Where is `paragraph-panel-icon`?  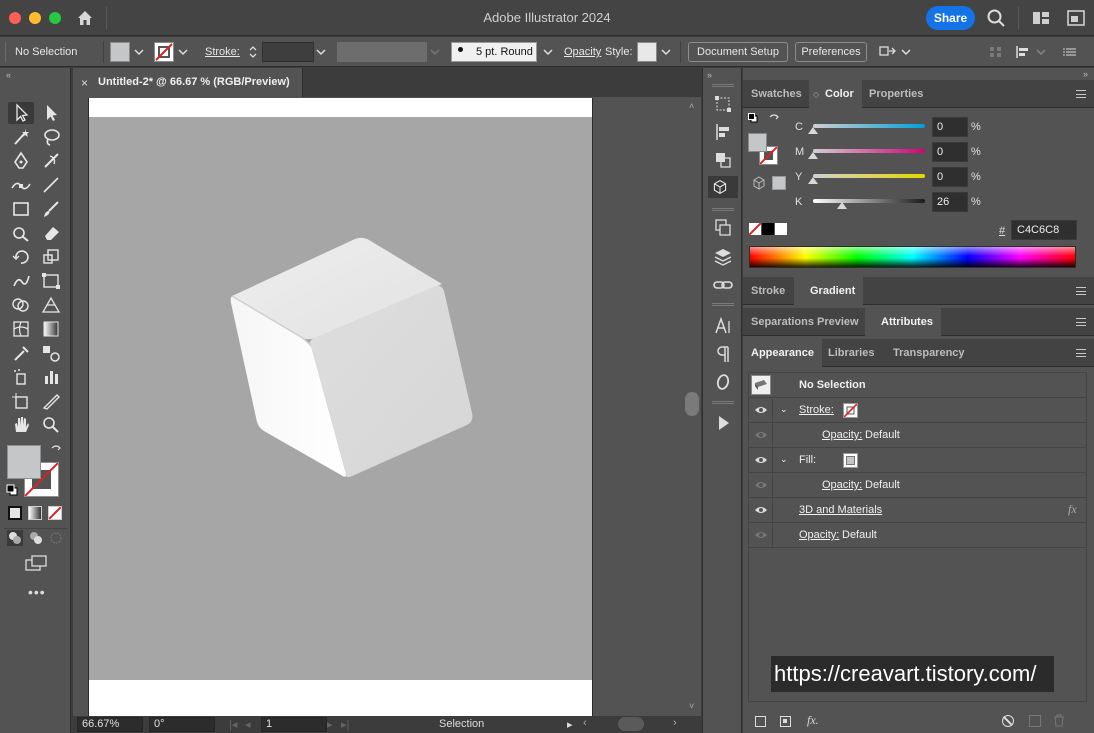
paragraph-panel-icon is located at coordinates (723, 354).